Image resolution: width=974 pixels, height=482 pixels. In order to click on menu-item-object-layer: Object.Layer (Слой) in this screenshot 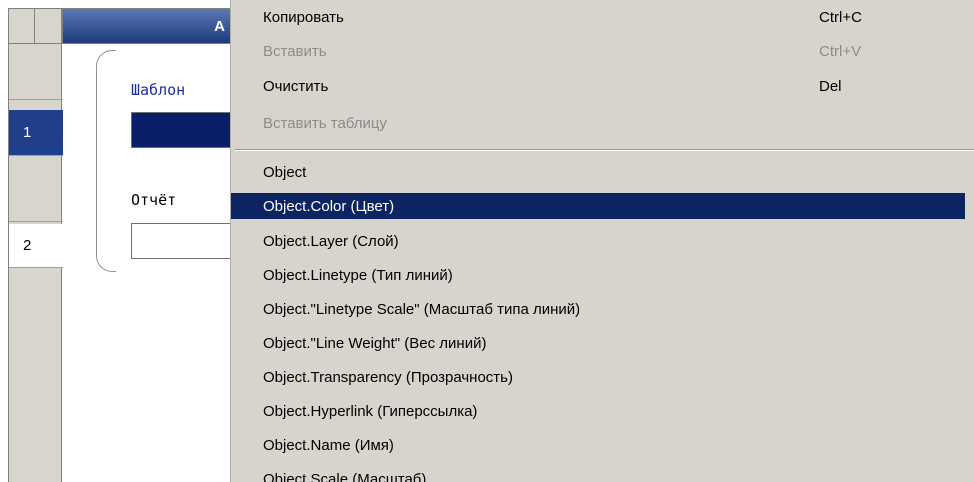, I will do `click(602, 241)`.